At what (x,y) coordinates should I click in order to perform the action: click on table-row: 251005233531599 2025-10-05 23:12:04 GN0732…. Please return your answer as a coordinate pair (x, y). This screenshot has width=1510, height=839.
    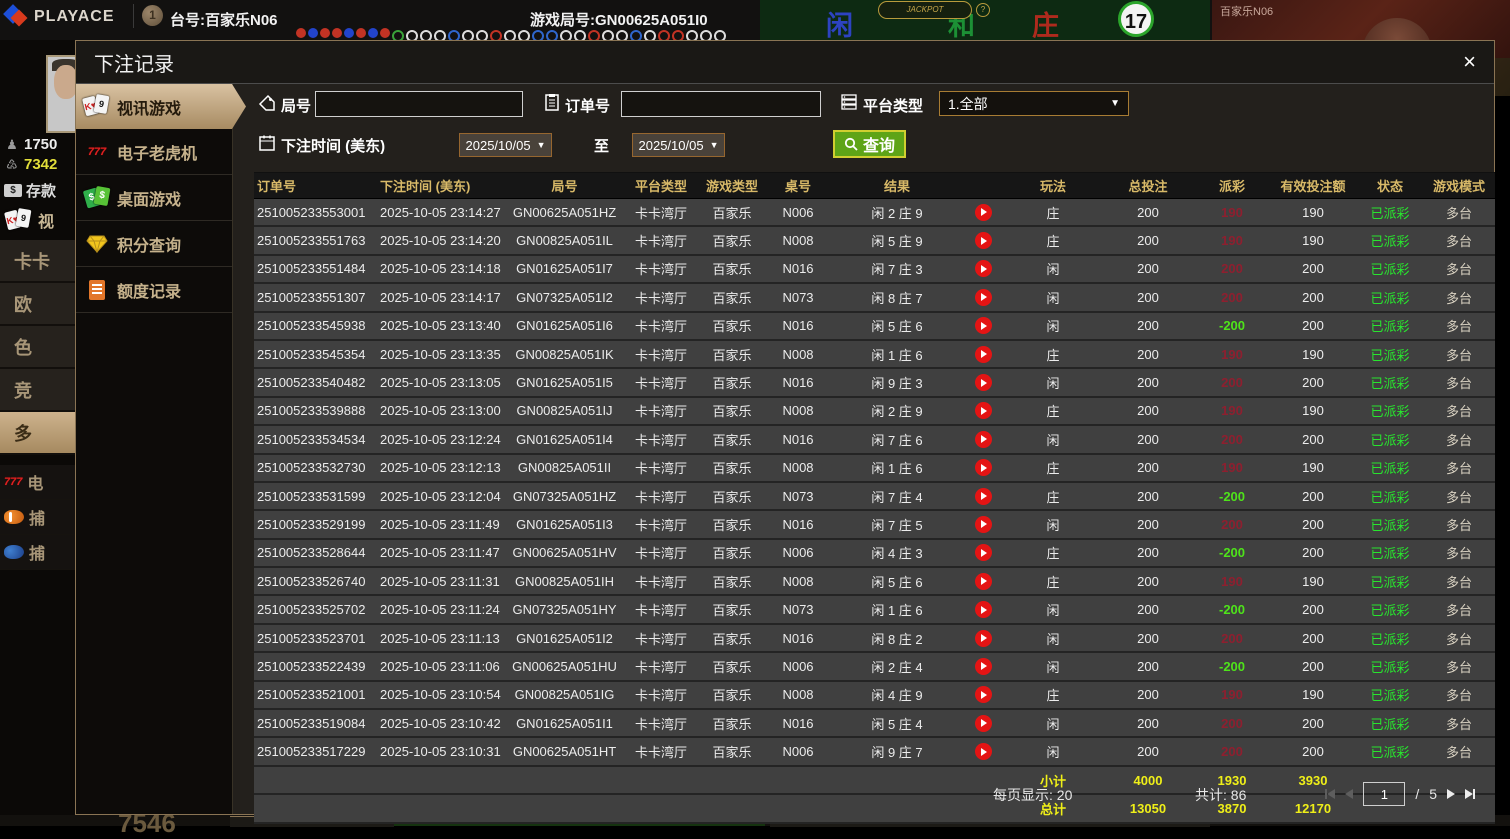
    Looking at the image, I should click on (874, 497).